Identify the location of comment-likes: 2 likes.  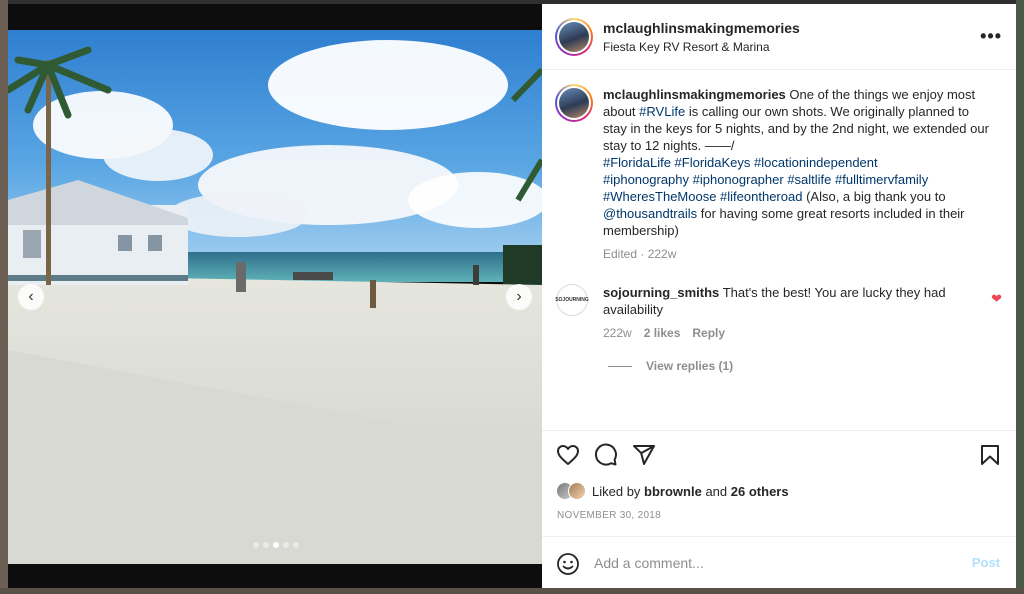
(662, 333).